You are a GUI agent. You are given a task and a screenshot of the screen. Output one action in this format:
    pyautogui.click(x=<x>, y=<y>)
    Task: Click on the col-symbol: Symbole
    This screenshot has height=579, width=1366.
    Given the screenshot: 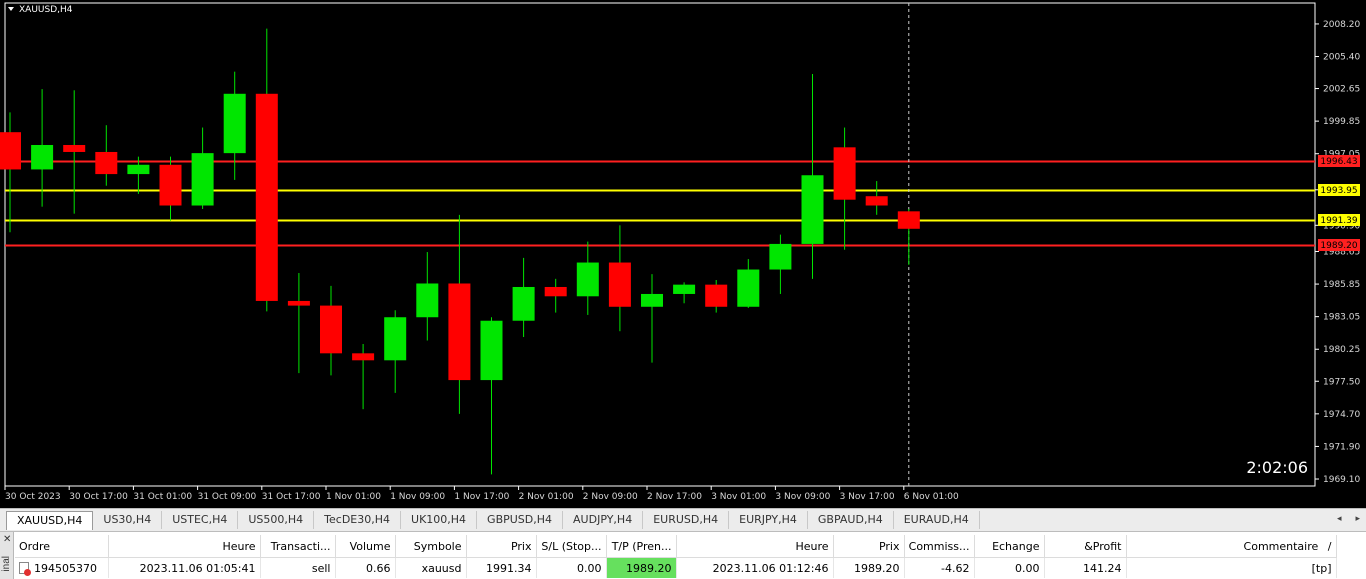 What is the action you would take?
    pyautogui.click(x=431, y=546)
    